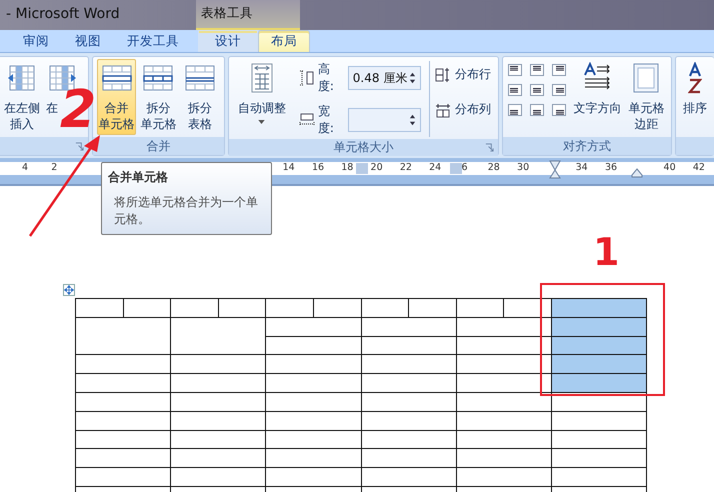  What do you see at coordinates (406, 167) in the screenshot?
I see `ruler-number: 22` at bounding box center [406, 167].